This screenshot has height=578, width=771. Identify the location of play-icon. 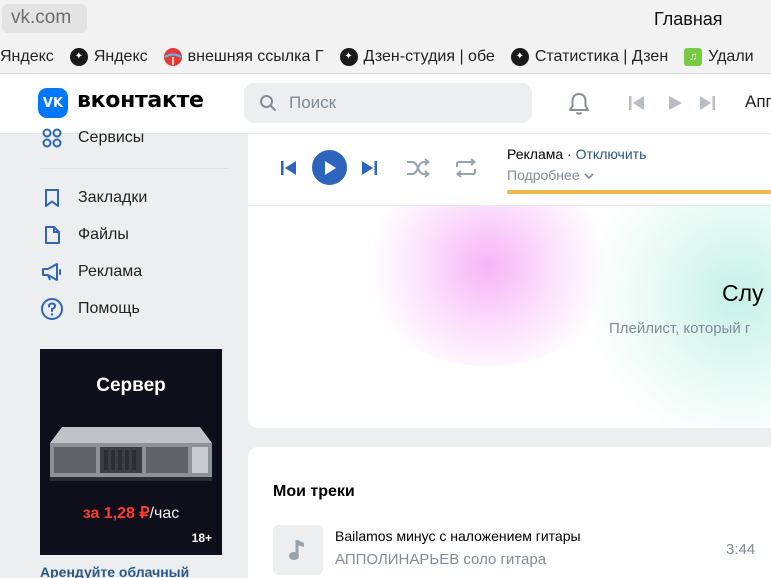
(330, 167).